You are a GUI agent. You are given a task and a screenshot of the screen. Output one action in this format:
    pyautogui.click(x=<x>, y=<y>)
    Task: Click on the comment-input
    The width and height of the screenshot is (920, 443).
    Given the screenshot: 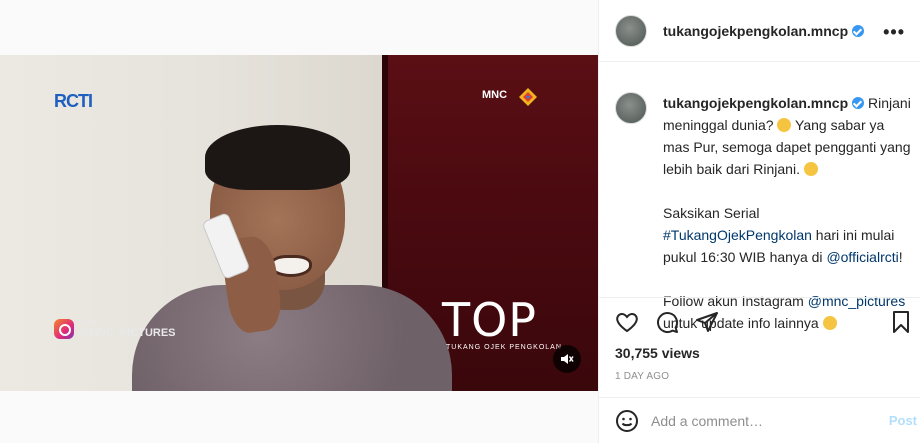 What is the action you would take?
    pyautogui.click(x=751, y=420)
    